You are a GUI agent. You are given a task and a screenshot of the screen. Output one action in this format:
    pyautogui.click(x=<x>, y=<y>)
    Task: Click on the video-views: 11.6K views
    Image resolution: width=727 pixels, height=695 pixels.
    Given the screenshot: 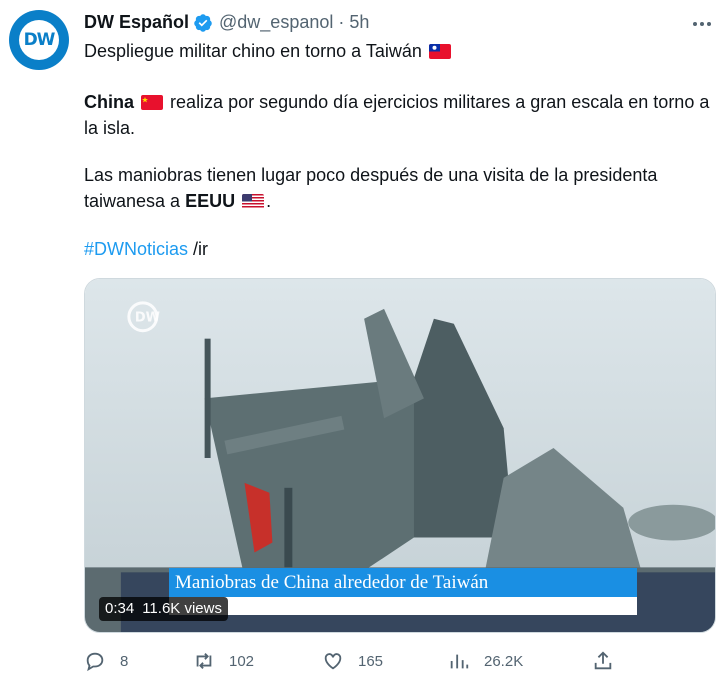 What is the action you would take?
    pyautogui.click(x=182, y=608)
    